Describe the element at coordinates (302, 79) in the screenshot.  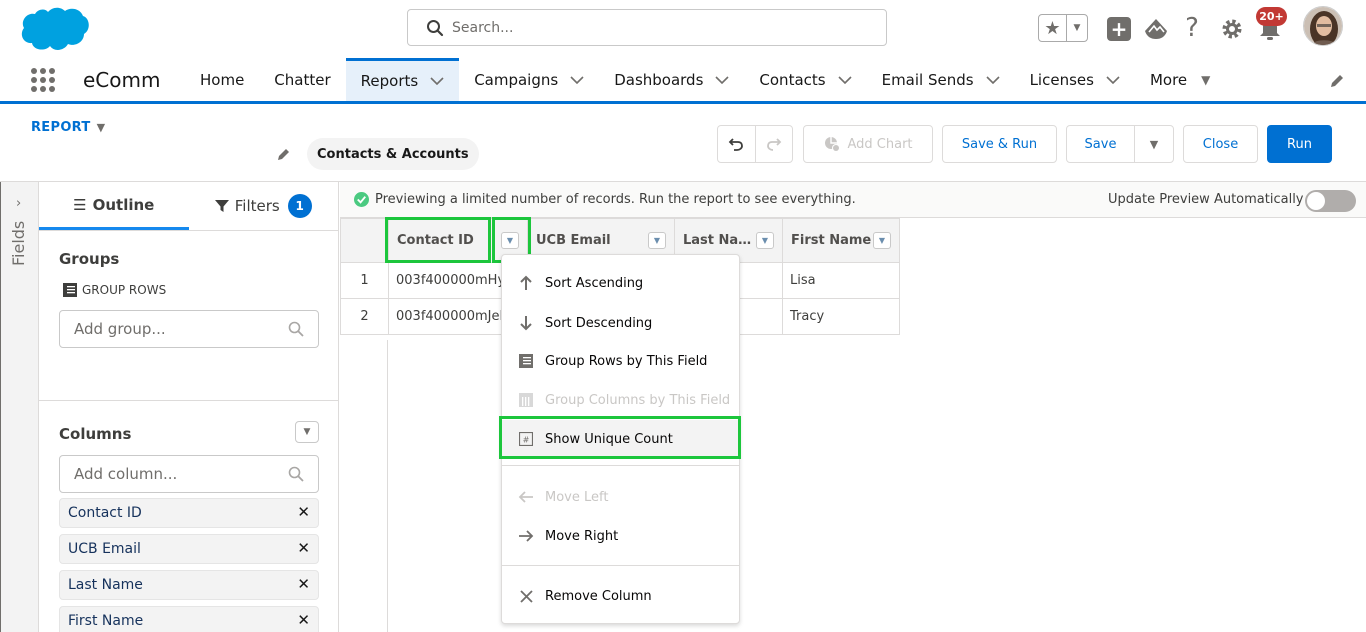
I see `nav-item-chatter: Chatter` at that location.